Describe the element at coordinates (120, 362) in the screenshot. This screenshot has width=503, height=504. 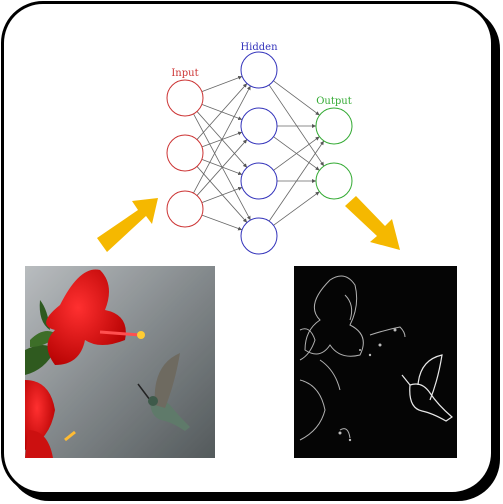
I see `input-photo` at that location.